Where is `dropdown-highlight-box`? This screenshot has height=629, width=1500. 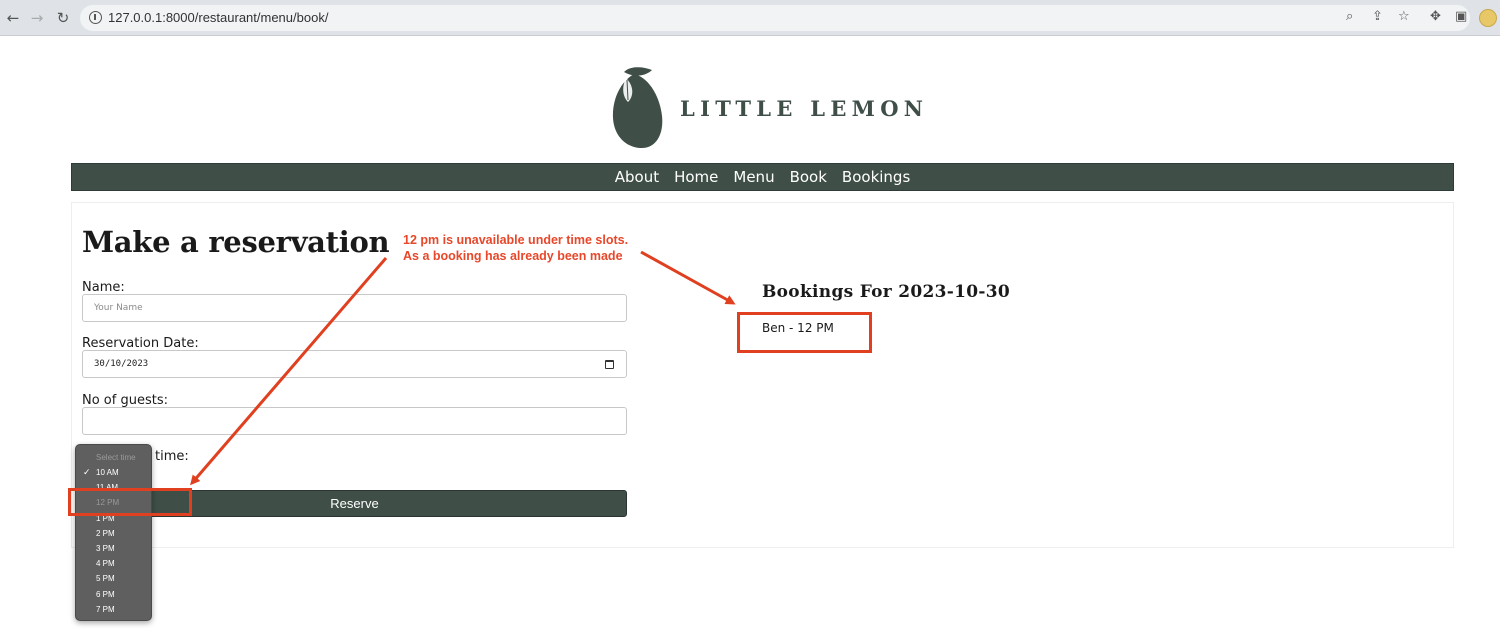
dropdown-highlight-box is located at coordinates (130, 502).